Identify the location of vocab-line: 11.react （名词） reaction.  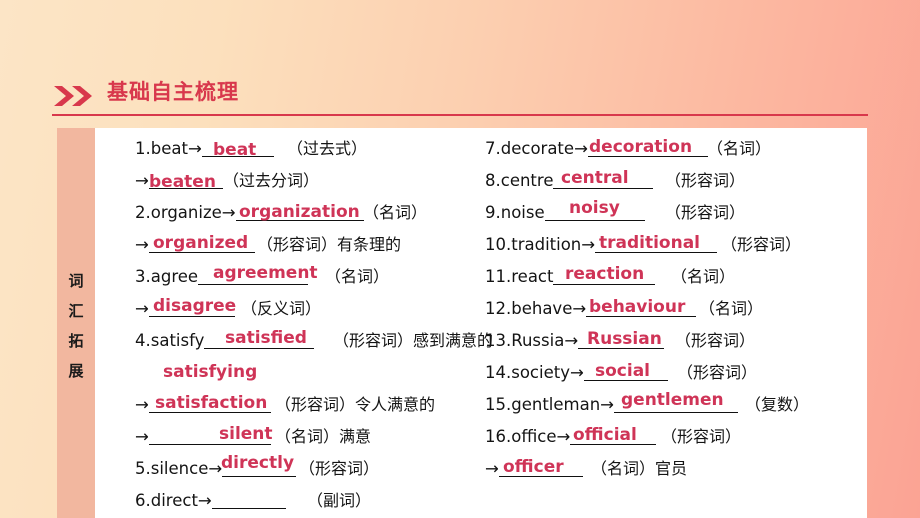
(610, 277).